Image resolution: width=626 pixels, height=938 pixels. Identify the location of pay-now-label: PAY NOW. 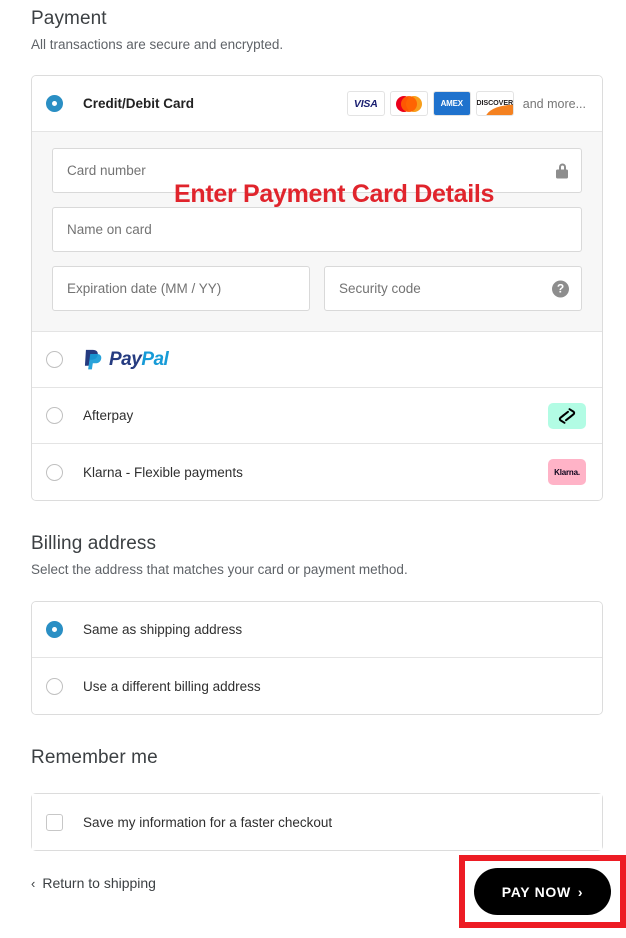
(536, 891).